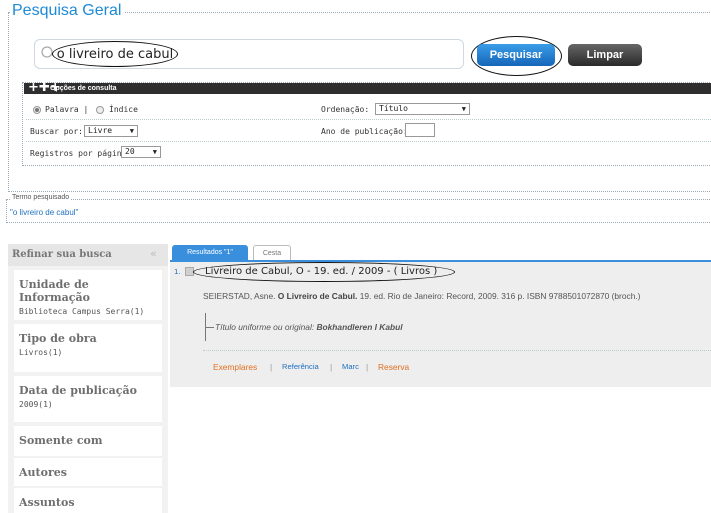  I want to click on sort-select: Título ▼, so click(422, 109).